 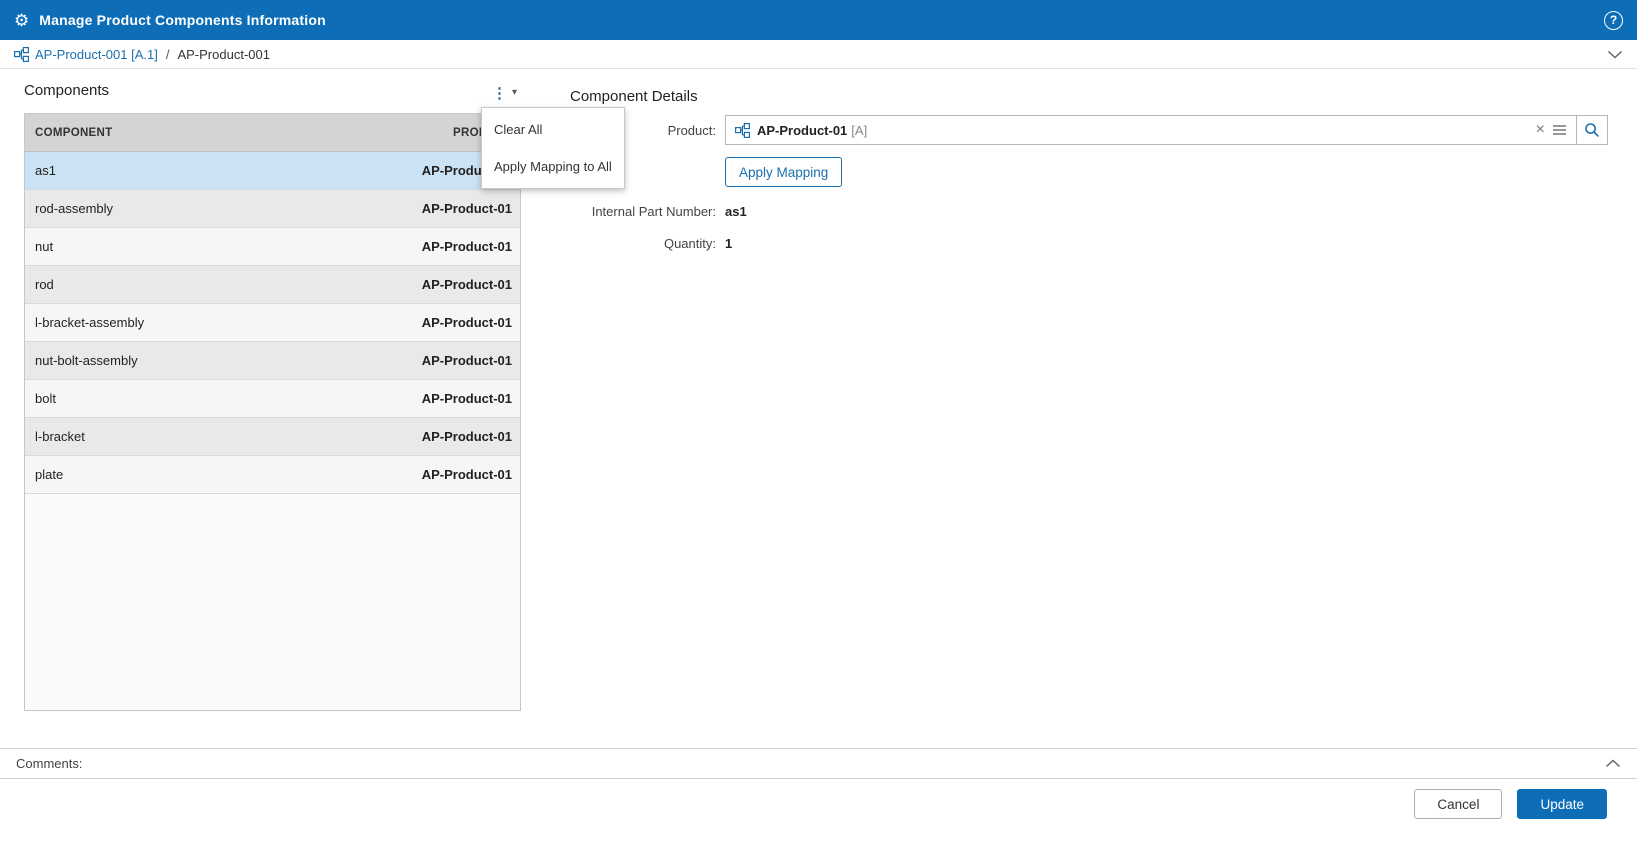 I want to click on cancel-button: Cancel, so click(x=1458, y=804).